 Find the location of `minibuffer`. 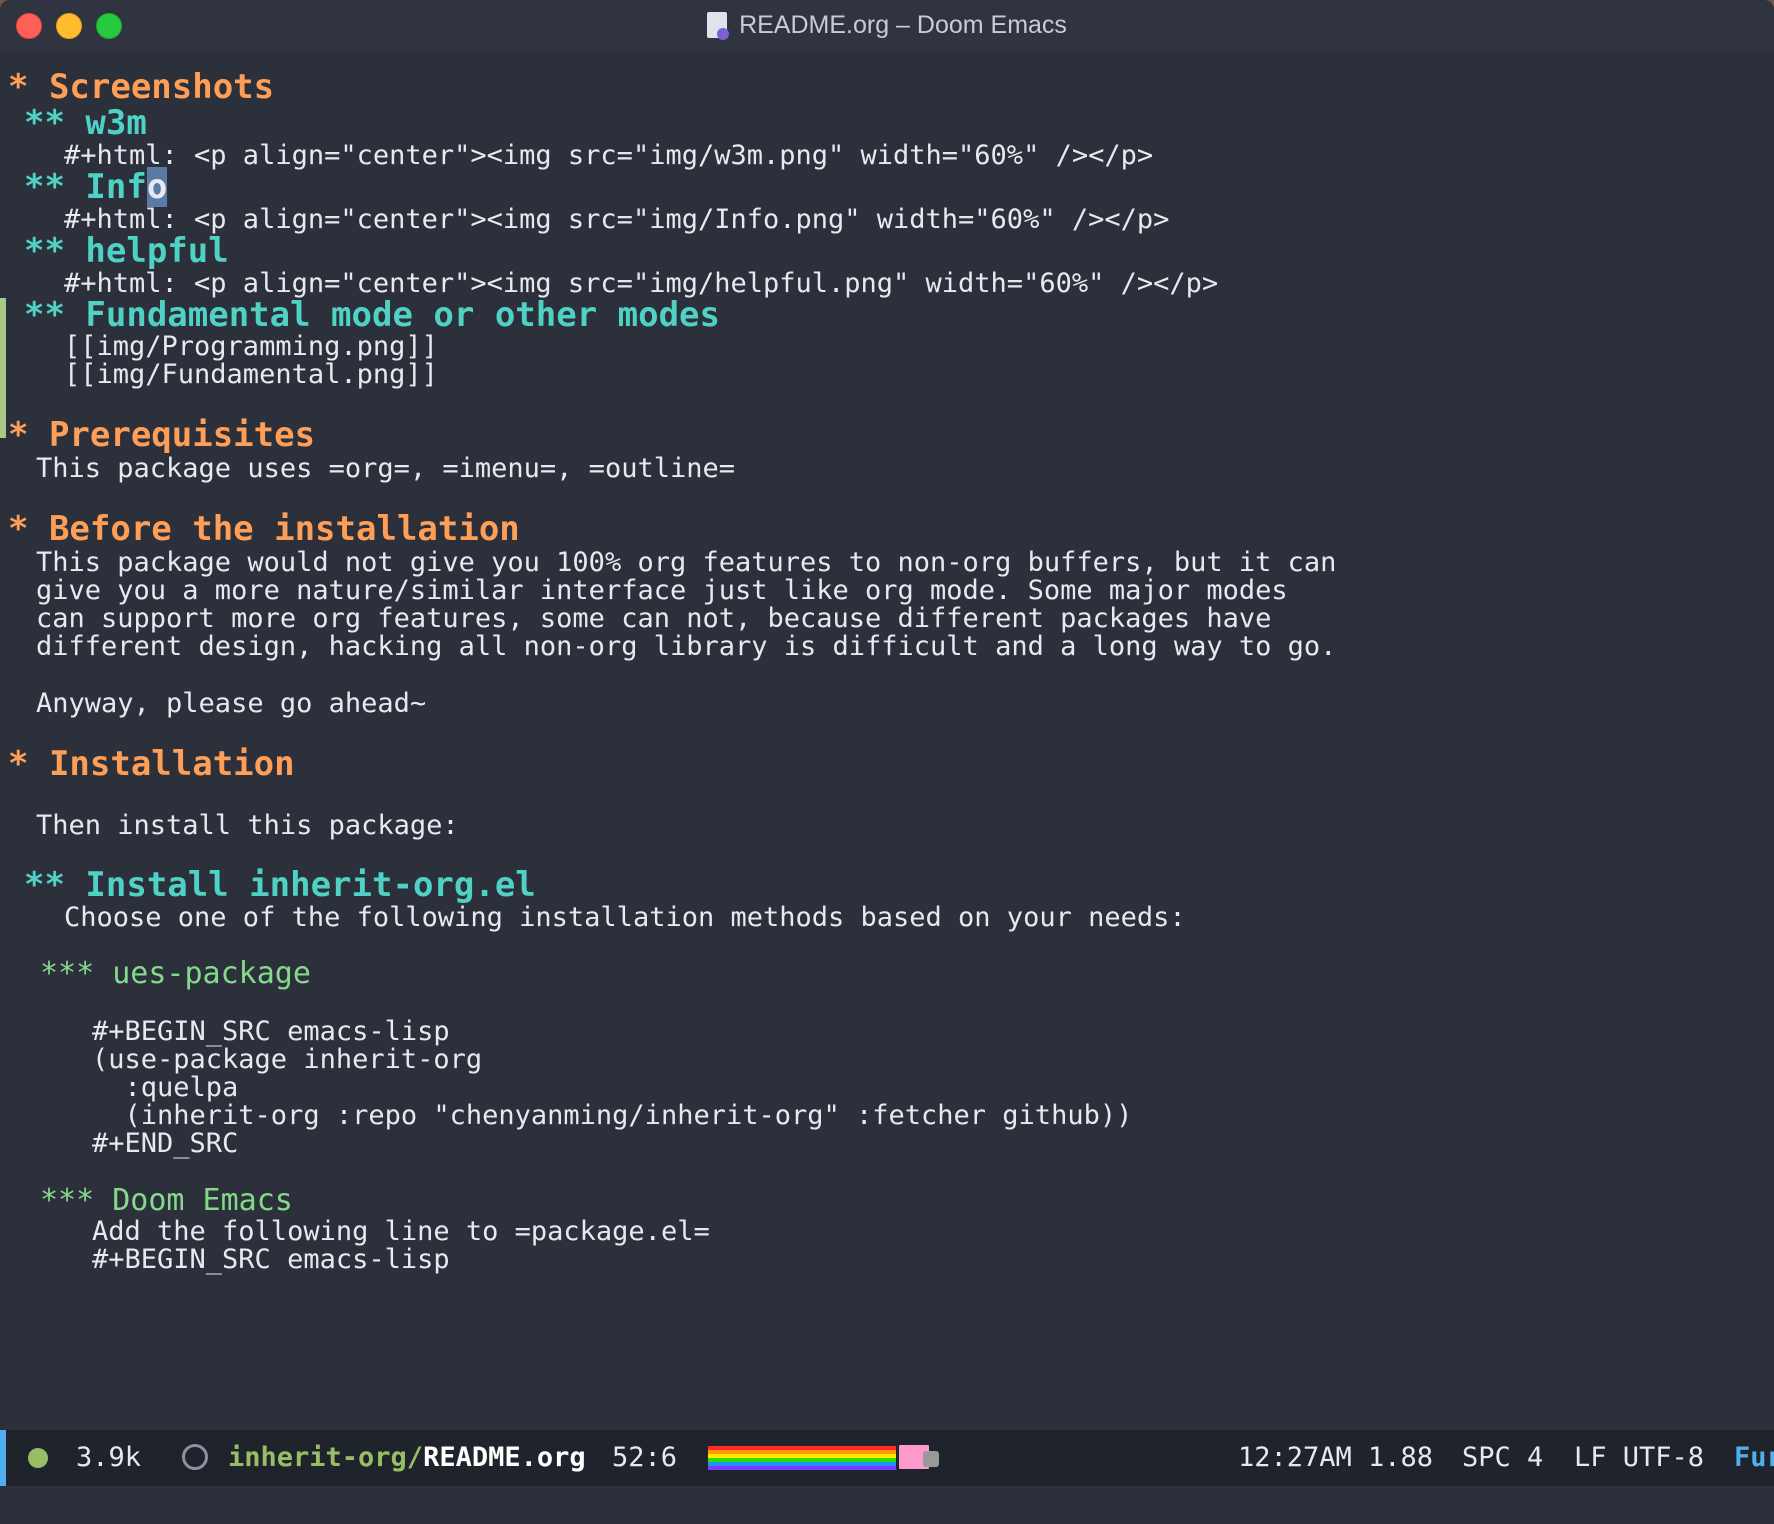

minibuffer is located at coordinates (887, 1505).